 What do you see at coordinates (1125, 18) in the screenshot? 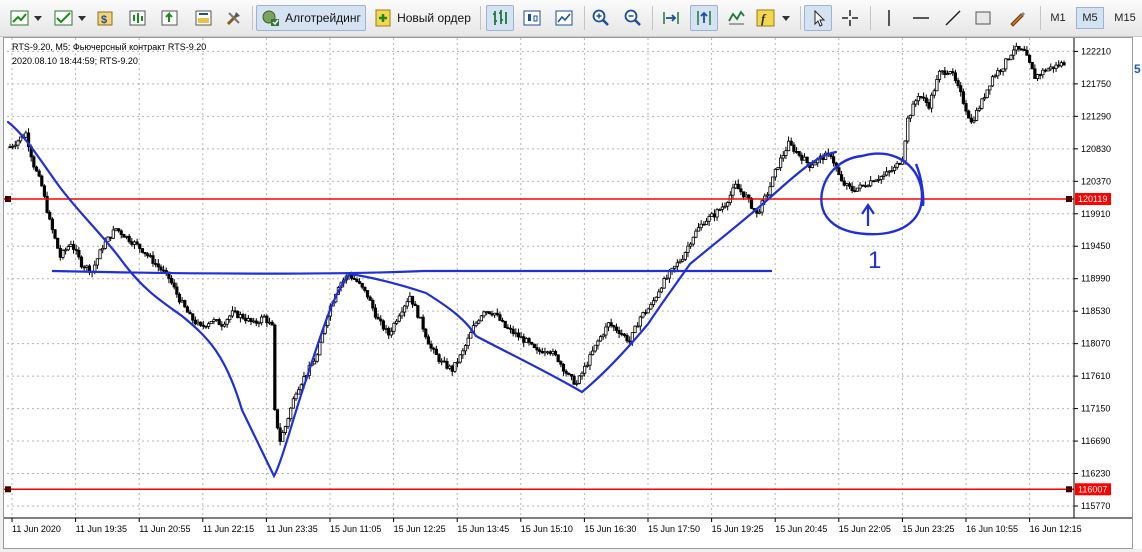
I see `timeframe-m15-button: M15` at bounding box center [1125, 18].